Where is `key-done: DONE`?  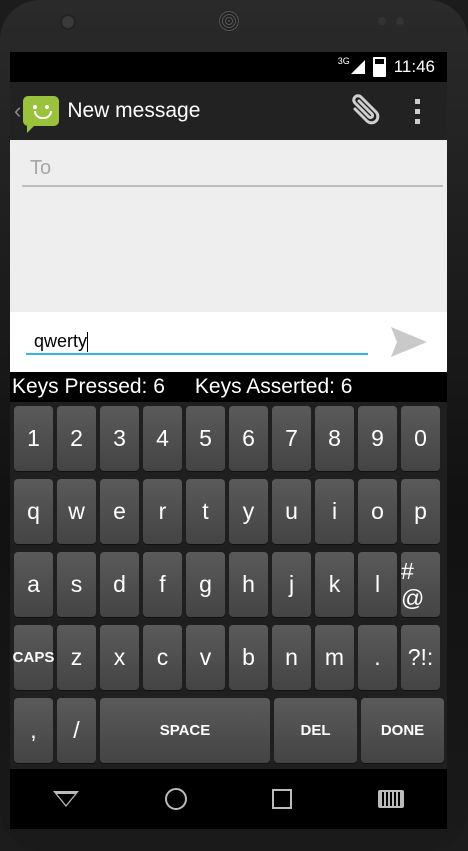
key-done: DONE is located at coordinates (402, 730).